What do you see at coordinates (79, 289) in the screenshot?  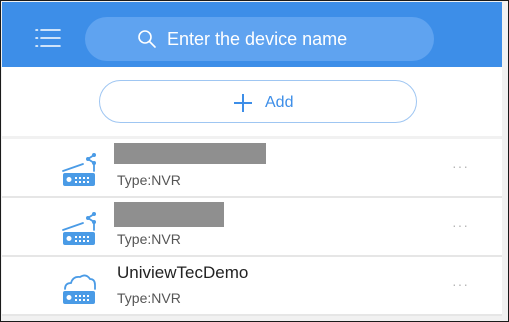 I see `nvr-cloud-icon` at bounding box center [79, 289].